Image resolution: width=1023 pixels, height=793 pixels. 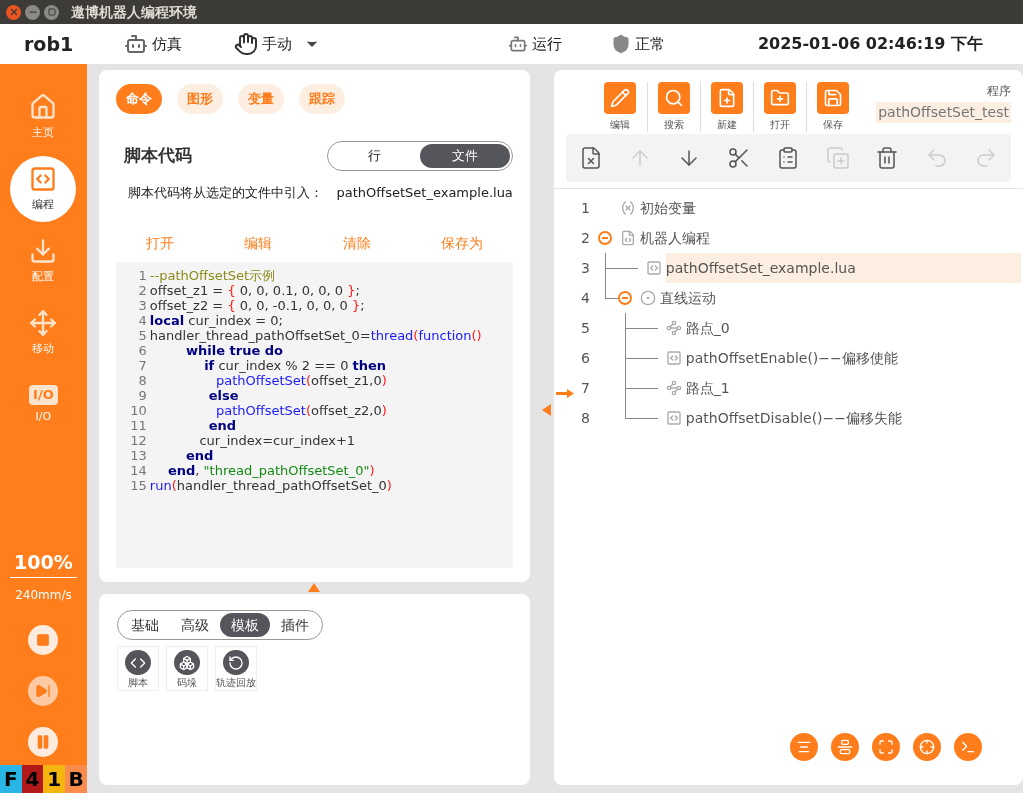 I want to click on line-number: 8, so click(x=585, y=418).